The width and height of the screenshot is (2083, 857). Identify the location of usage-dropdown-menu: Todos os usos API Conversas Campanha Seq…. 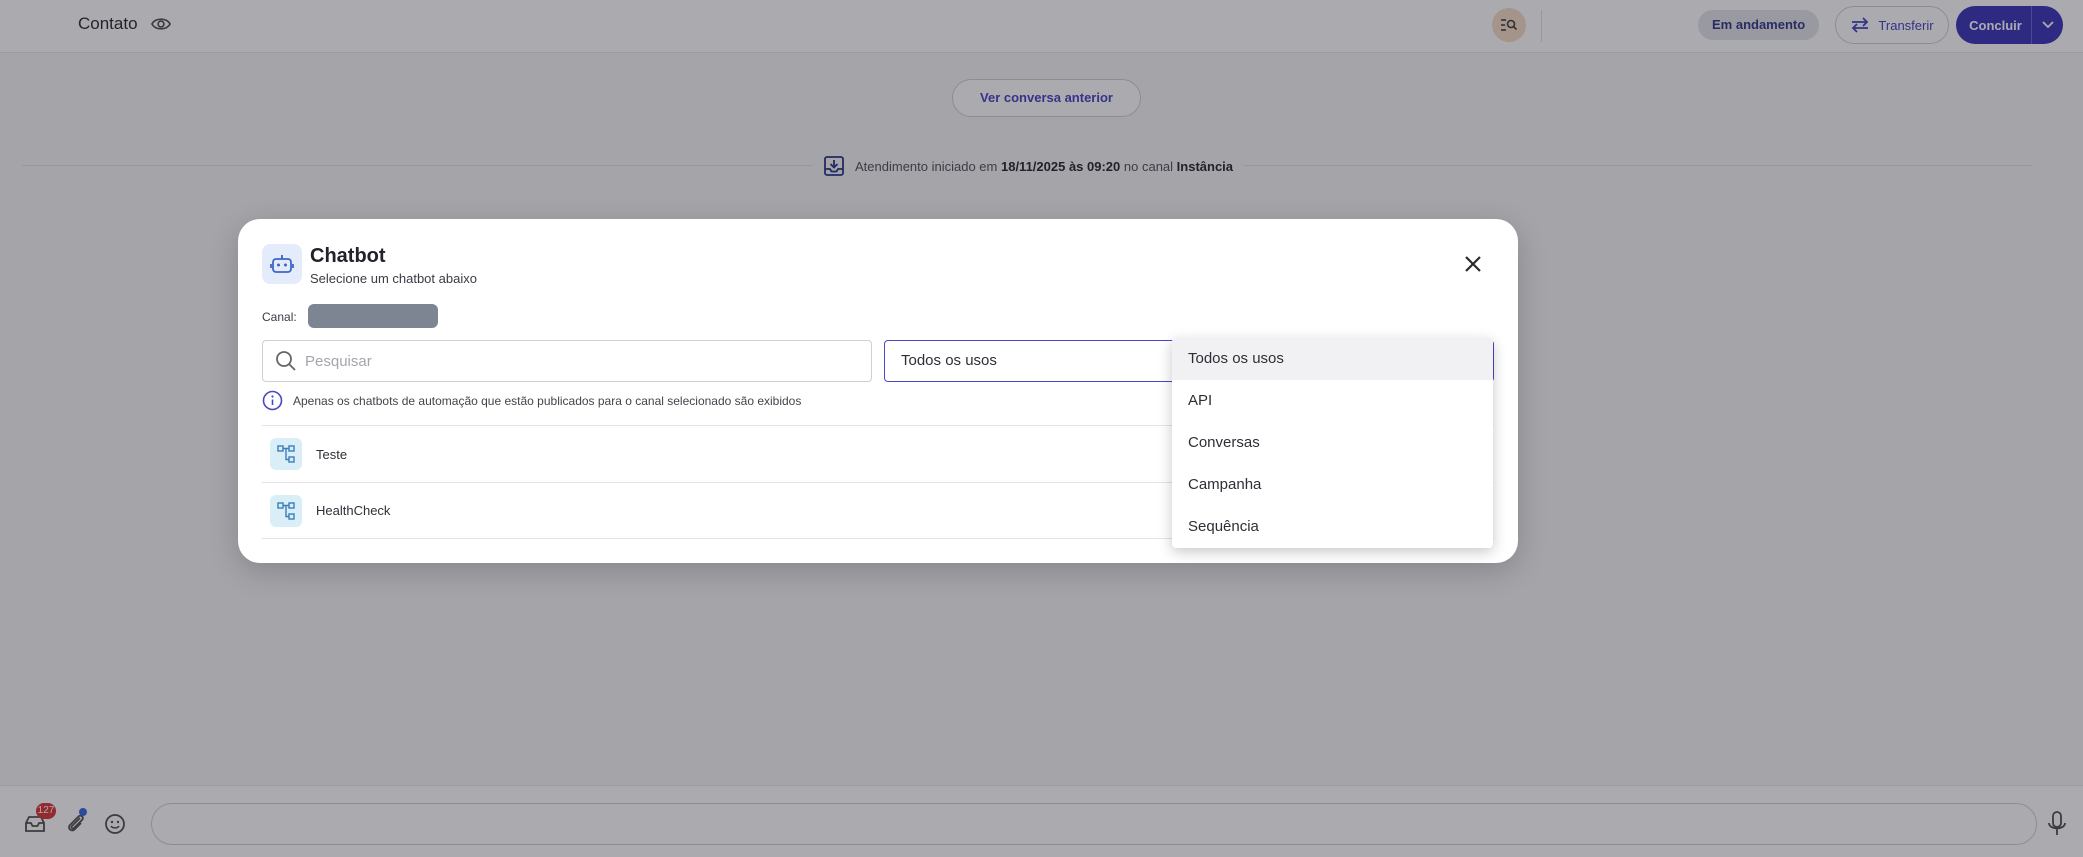
(1332, 443).